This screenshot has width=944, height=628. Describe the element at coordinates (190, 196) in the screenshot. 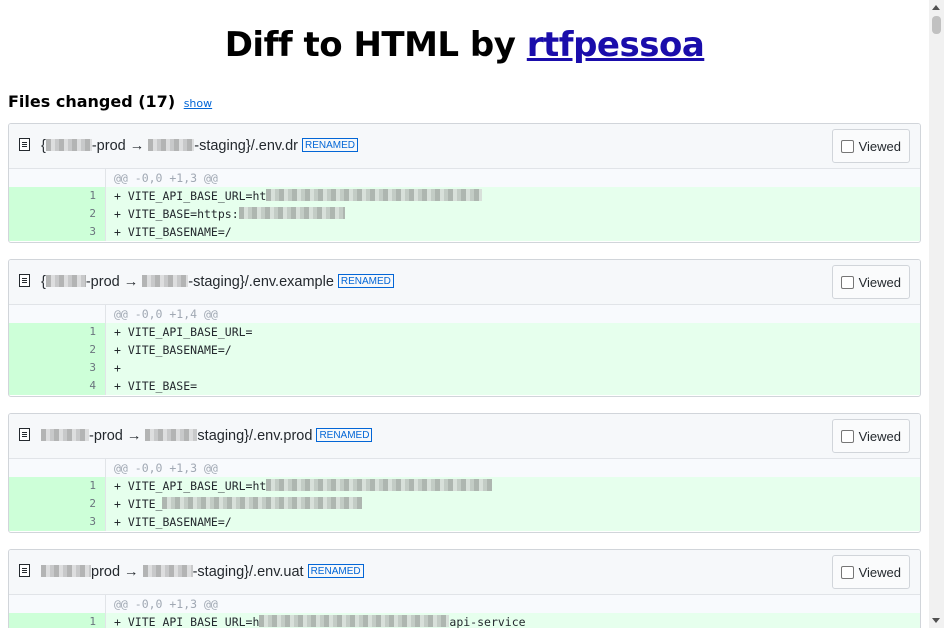

I see `line-text: + VITE_API_BASE_URL=ht` at that location.